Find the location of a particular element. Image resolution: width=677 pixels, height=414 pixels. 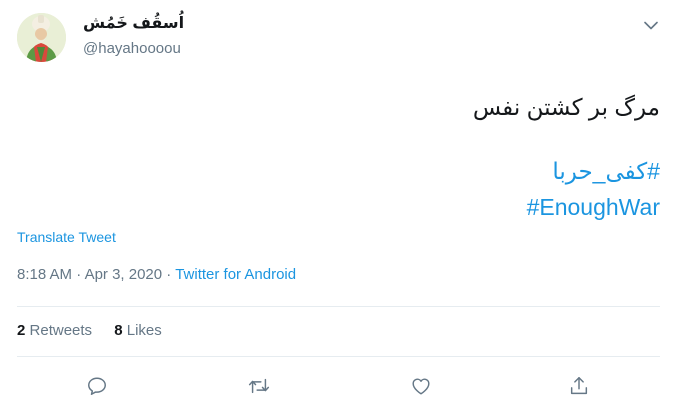

display-name: اُسقُف خَمُش is located at coordinates (133, 23).